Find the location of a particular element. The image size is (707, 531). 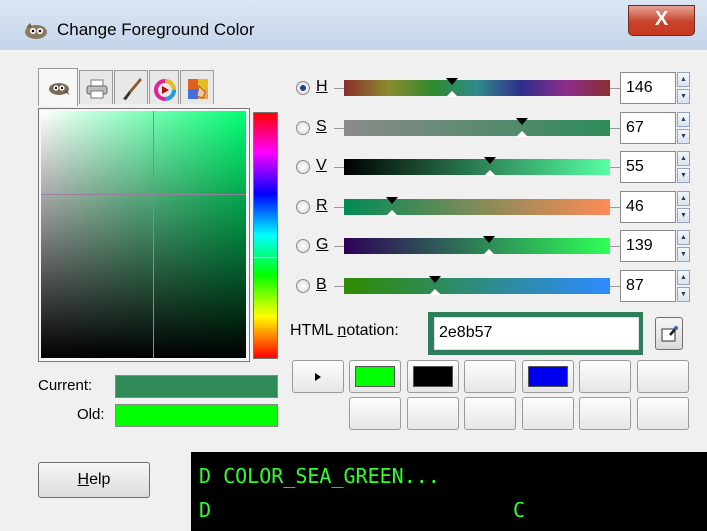

slider-r is located at coordinates (477, 207).